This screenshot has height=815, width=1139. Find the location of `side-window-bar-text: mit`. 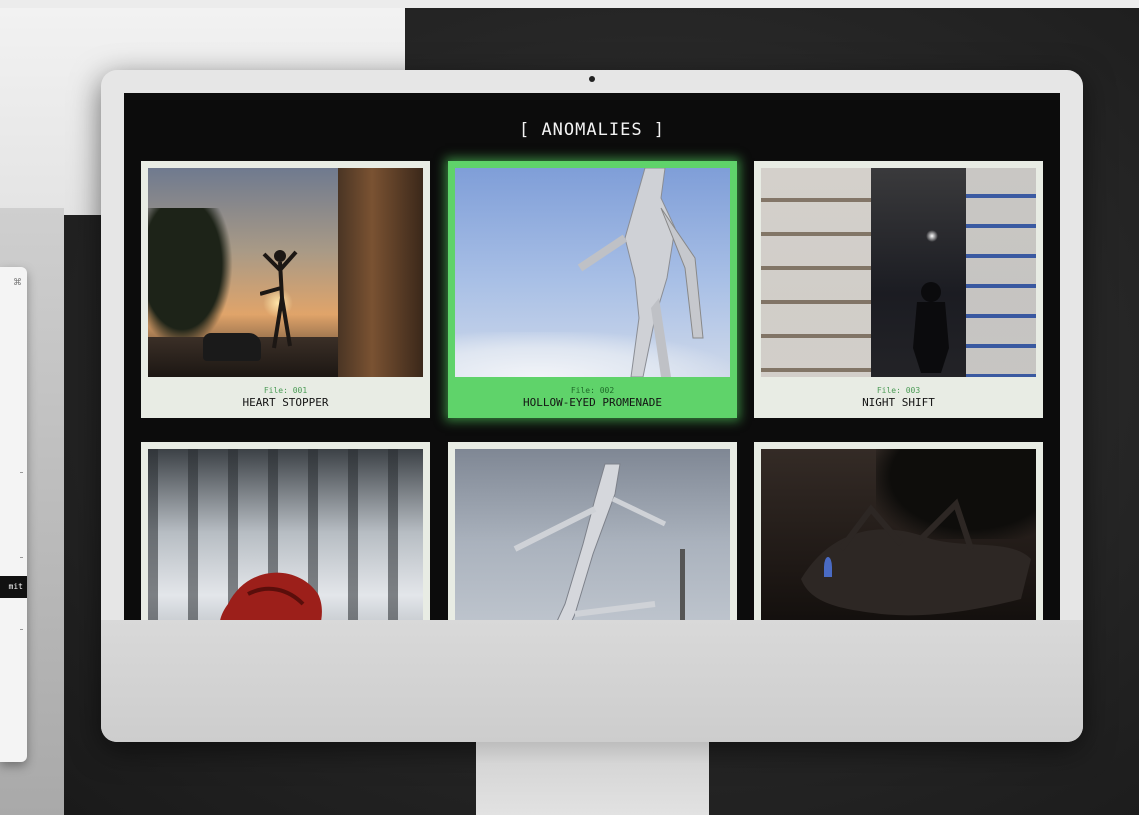

side-window-bar-text: mit is located at coordinates (13, 587).